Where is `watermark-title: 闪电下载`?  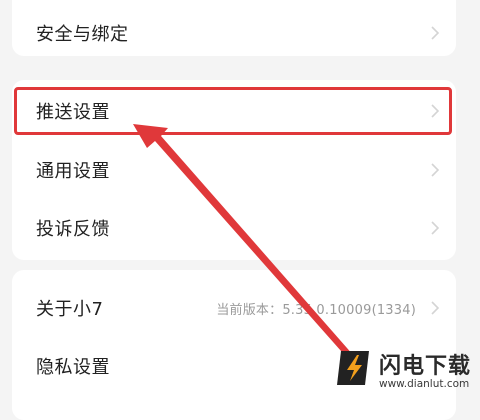
watermark-title: 闪电下载 is located at coordinates (425, 366).